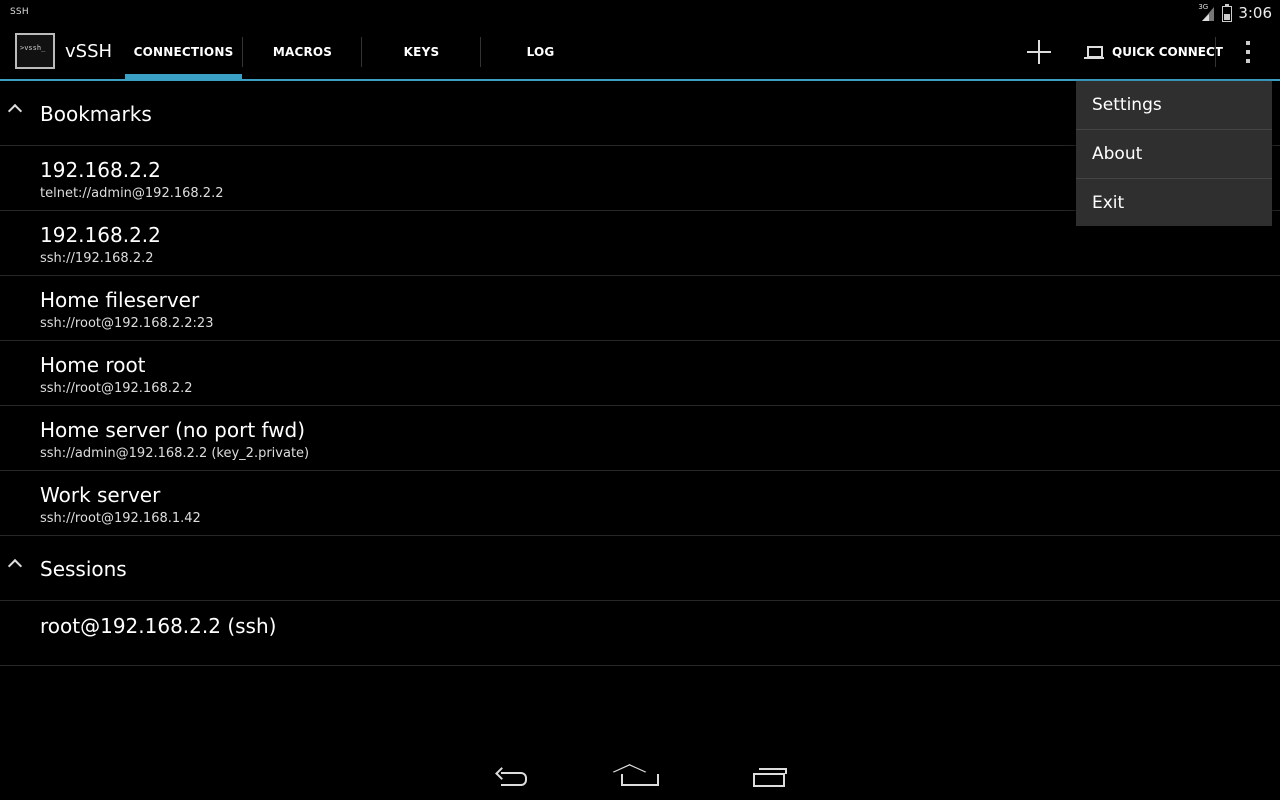 Image resolution: width=1280 pixels, height=800 pixels. Describe the element at coordinates (1207, 12) in the screenshot. I see `signal-icon: 3G` at that location.